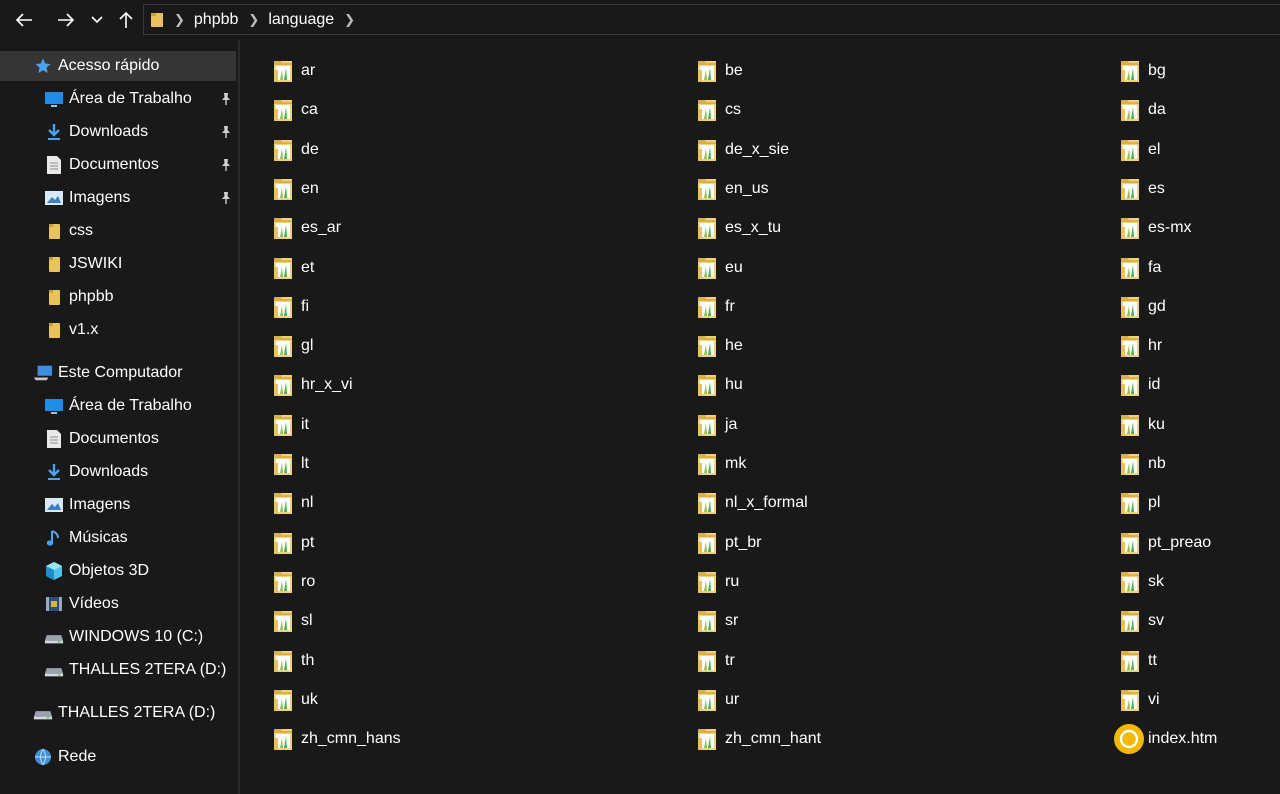 The height and width of the screenshot is (794, 1280). I want to click on folder-item: fa, so click(1140, 268).